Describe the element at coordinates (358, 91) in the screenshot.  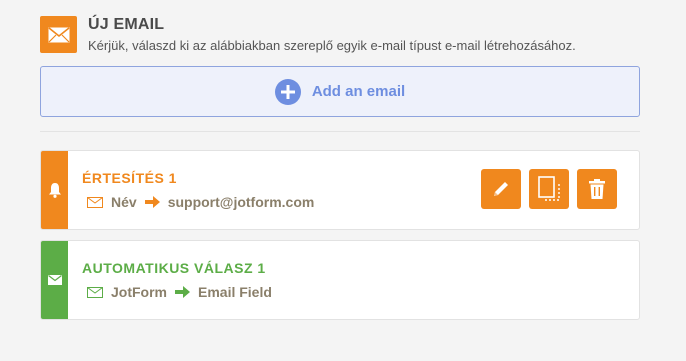
I see `add-email-label: Add an email` at that location.